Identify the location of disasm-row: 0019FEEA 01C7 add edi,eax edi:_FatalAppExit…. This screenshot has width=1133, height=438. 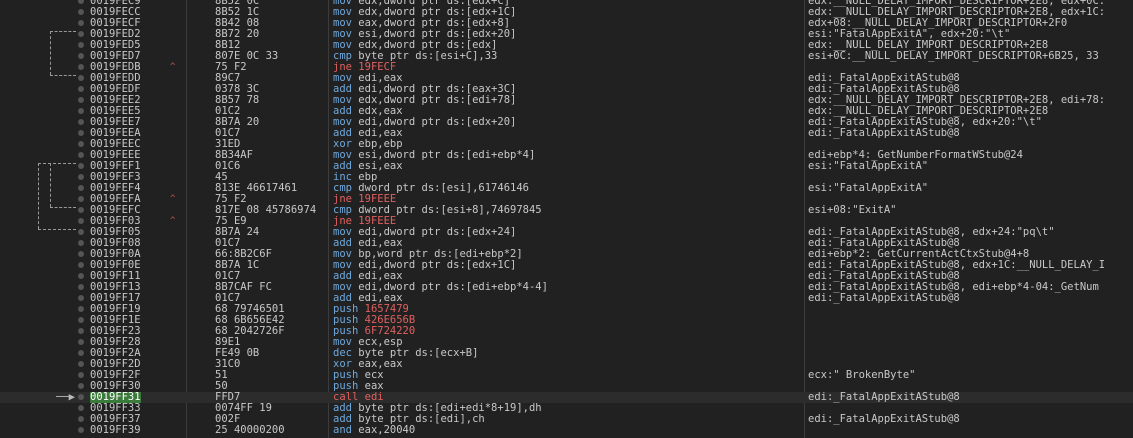
(566, 133).